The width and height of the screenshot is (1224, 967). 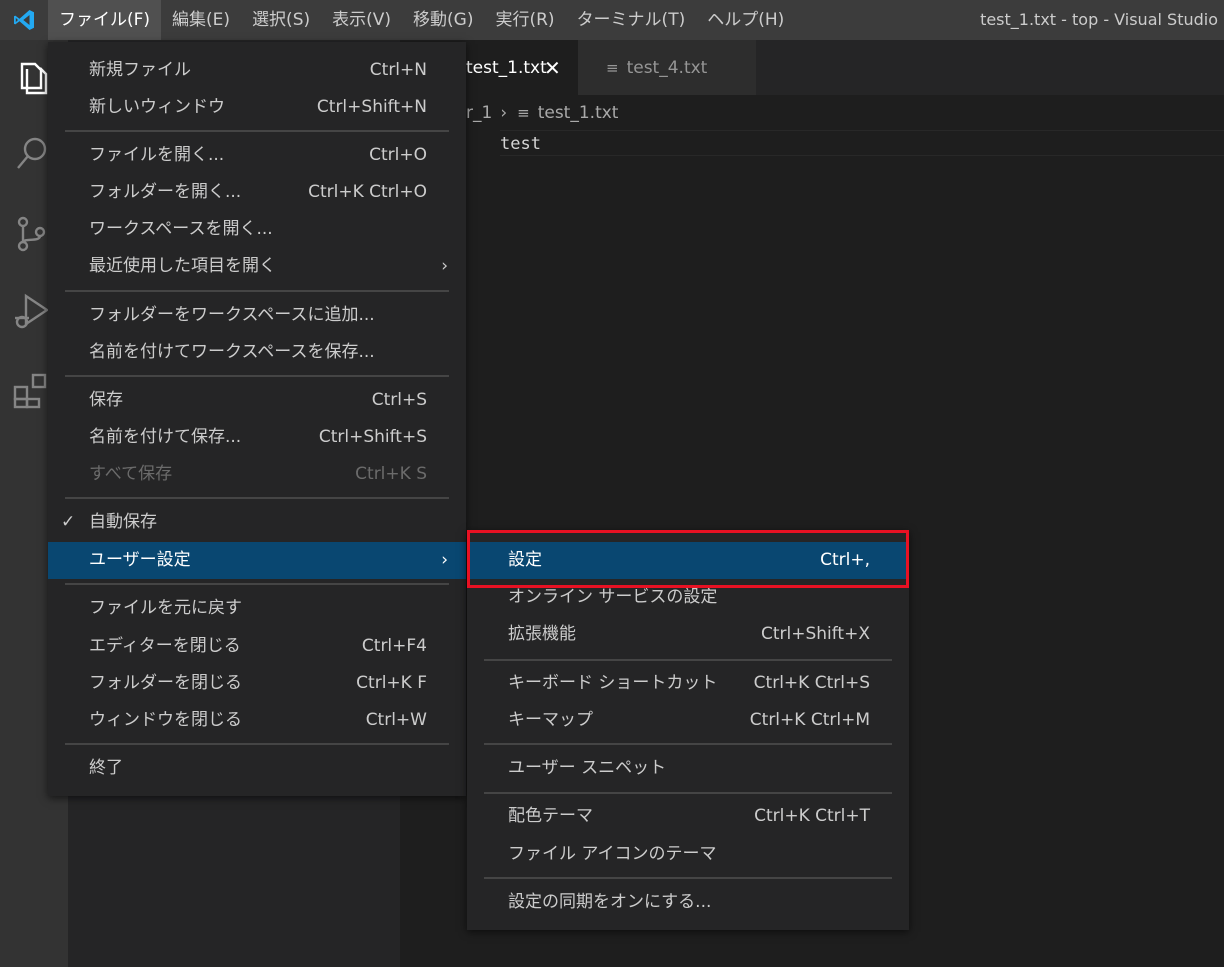 What do you see at coordinates (157, 107) in the screenshot?
I see `menu-item-label: 新しいウィンドウ` at bounding box center [157, 107].